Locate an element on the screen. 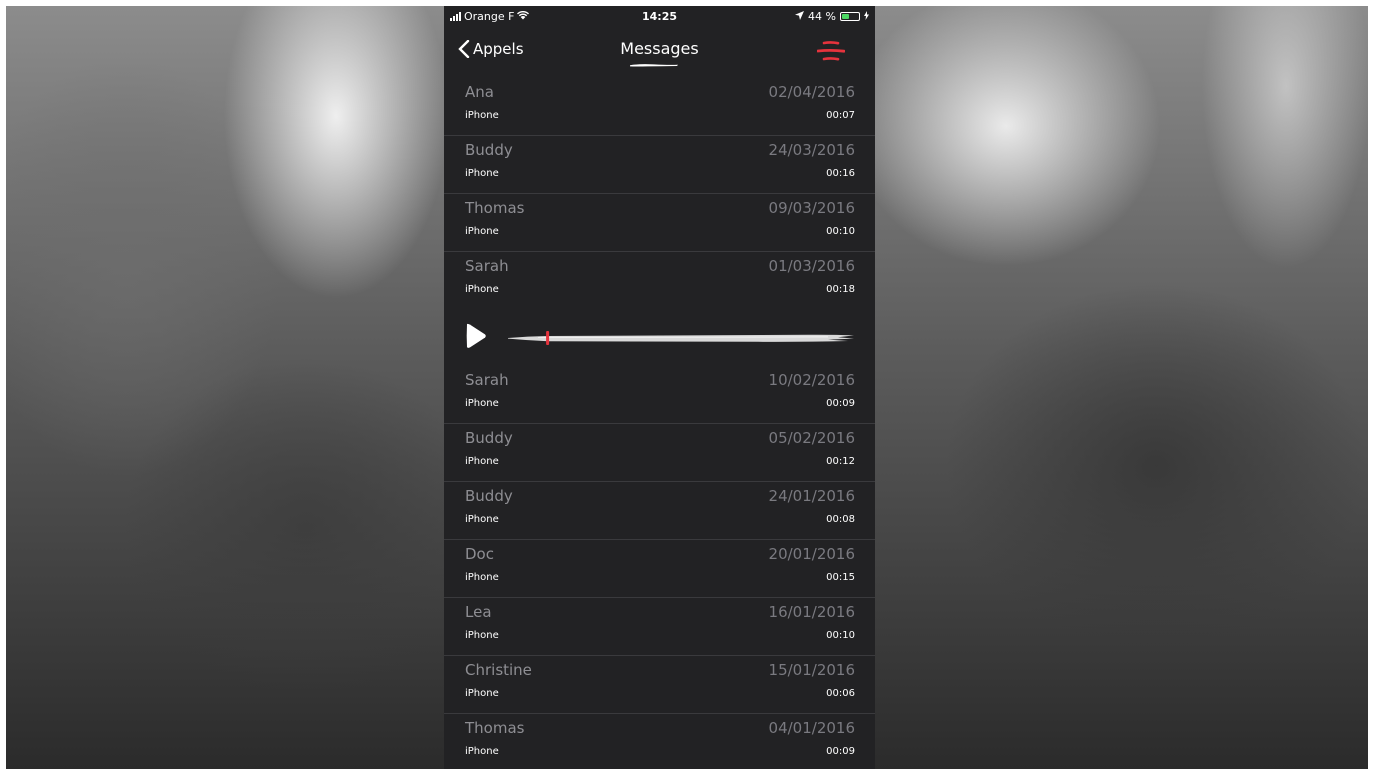  list-item: Buddy 24/03/2016 iPhone 00:16 is located at coordinates (659, 165).